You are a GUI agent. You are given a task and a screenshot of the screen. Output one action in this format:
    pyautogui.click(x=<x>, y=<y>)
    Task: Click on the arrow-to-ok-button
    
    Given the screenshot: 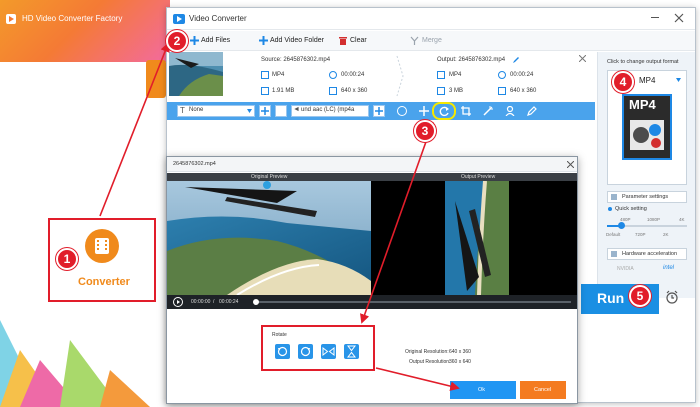 What is the action you would take?
    pyautogui.click(x=417, y=379)
    